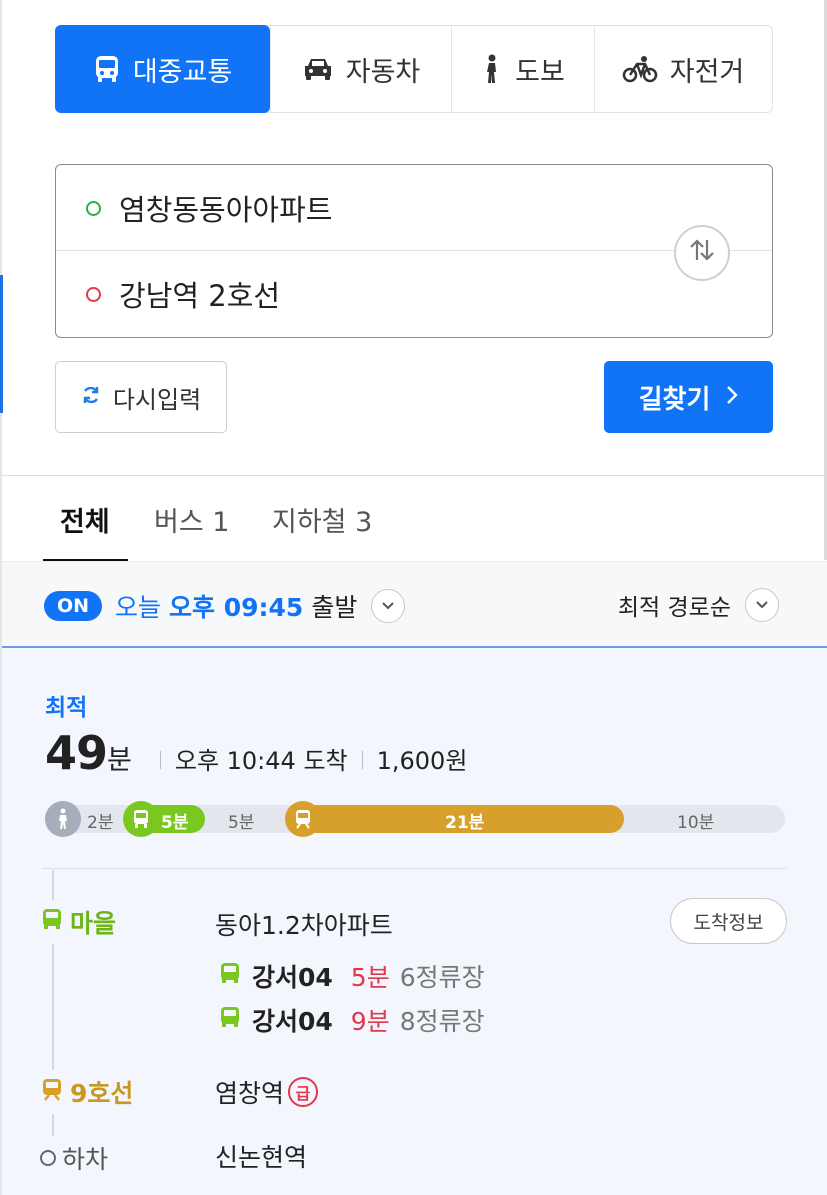 This screenshot has height=1195, width=827. What do you see at coordinates (465, 823) in the screenshot?
I see `timeline-subway-time: 21분` at bounding box center [465, 823].